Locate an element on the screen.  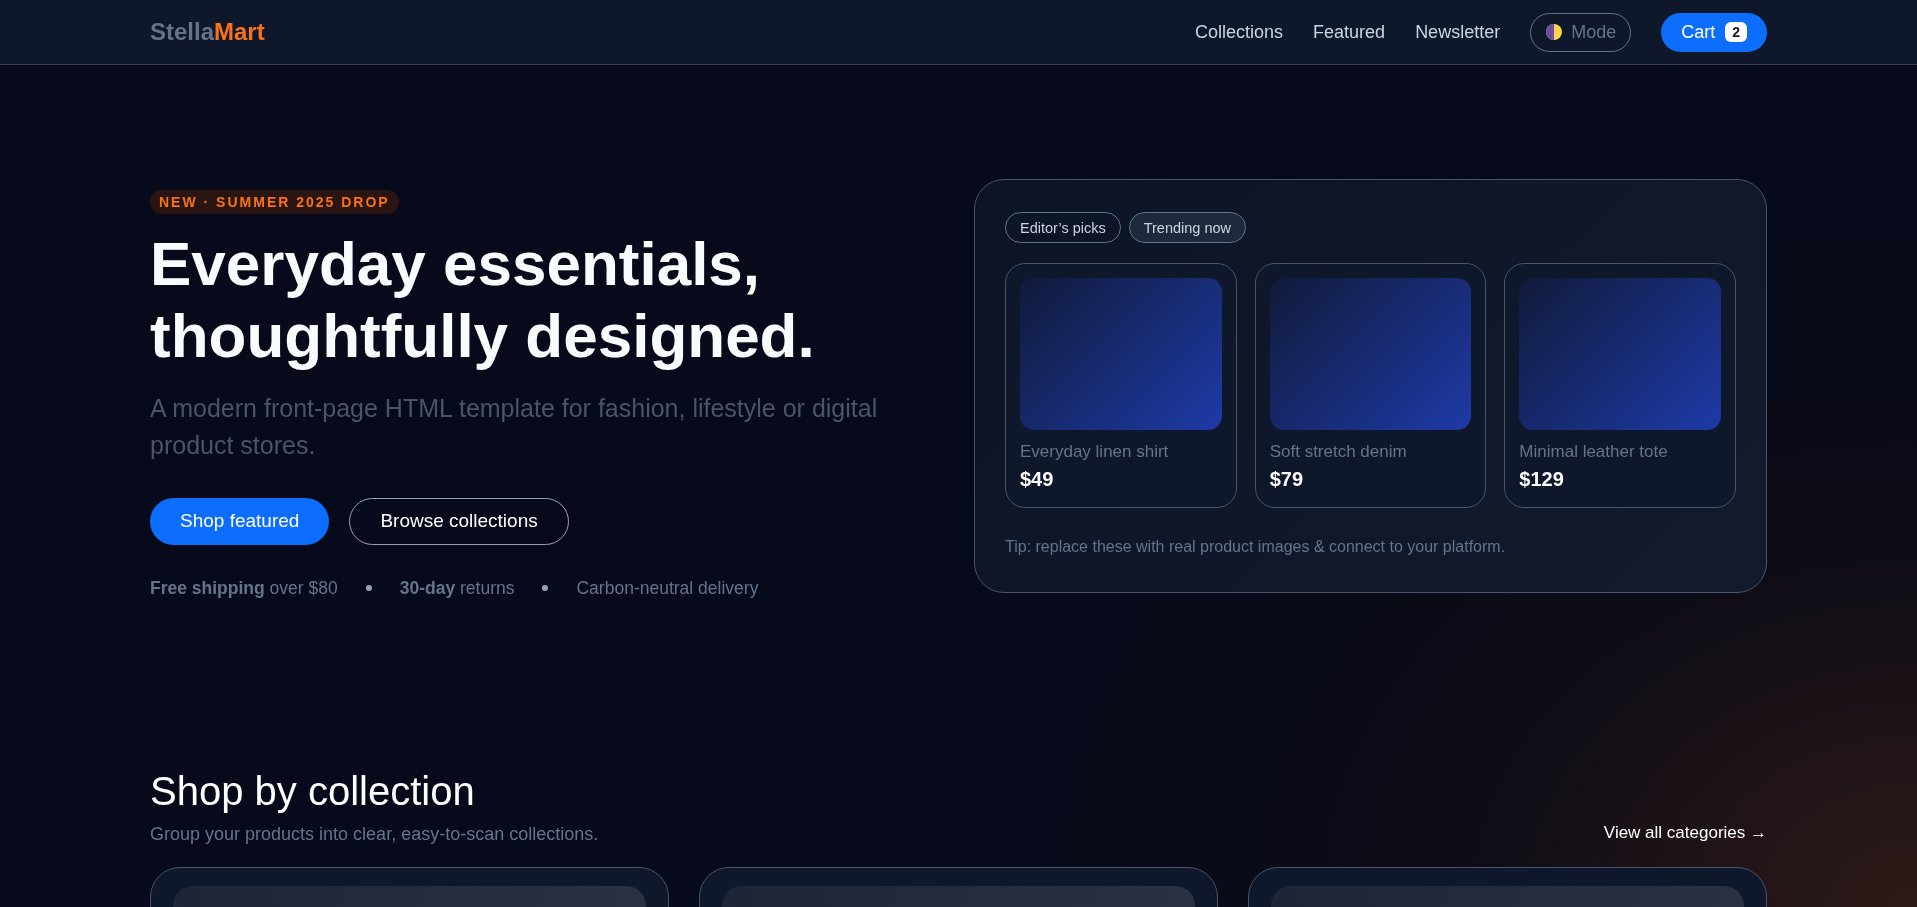
perk-text: 30-day returns is located at coordinates (457, 588).